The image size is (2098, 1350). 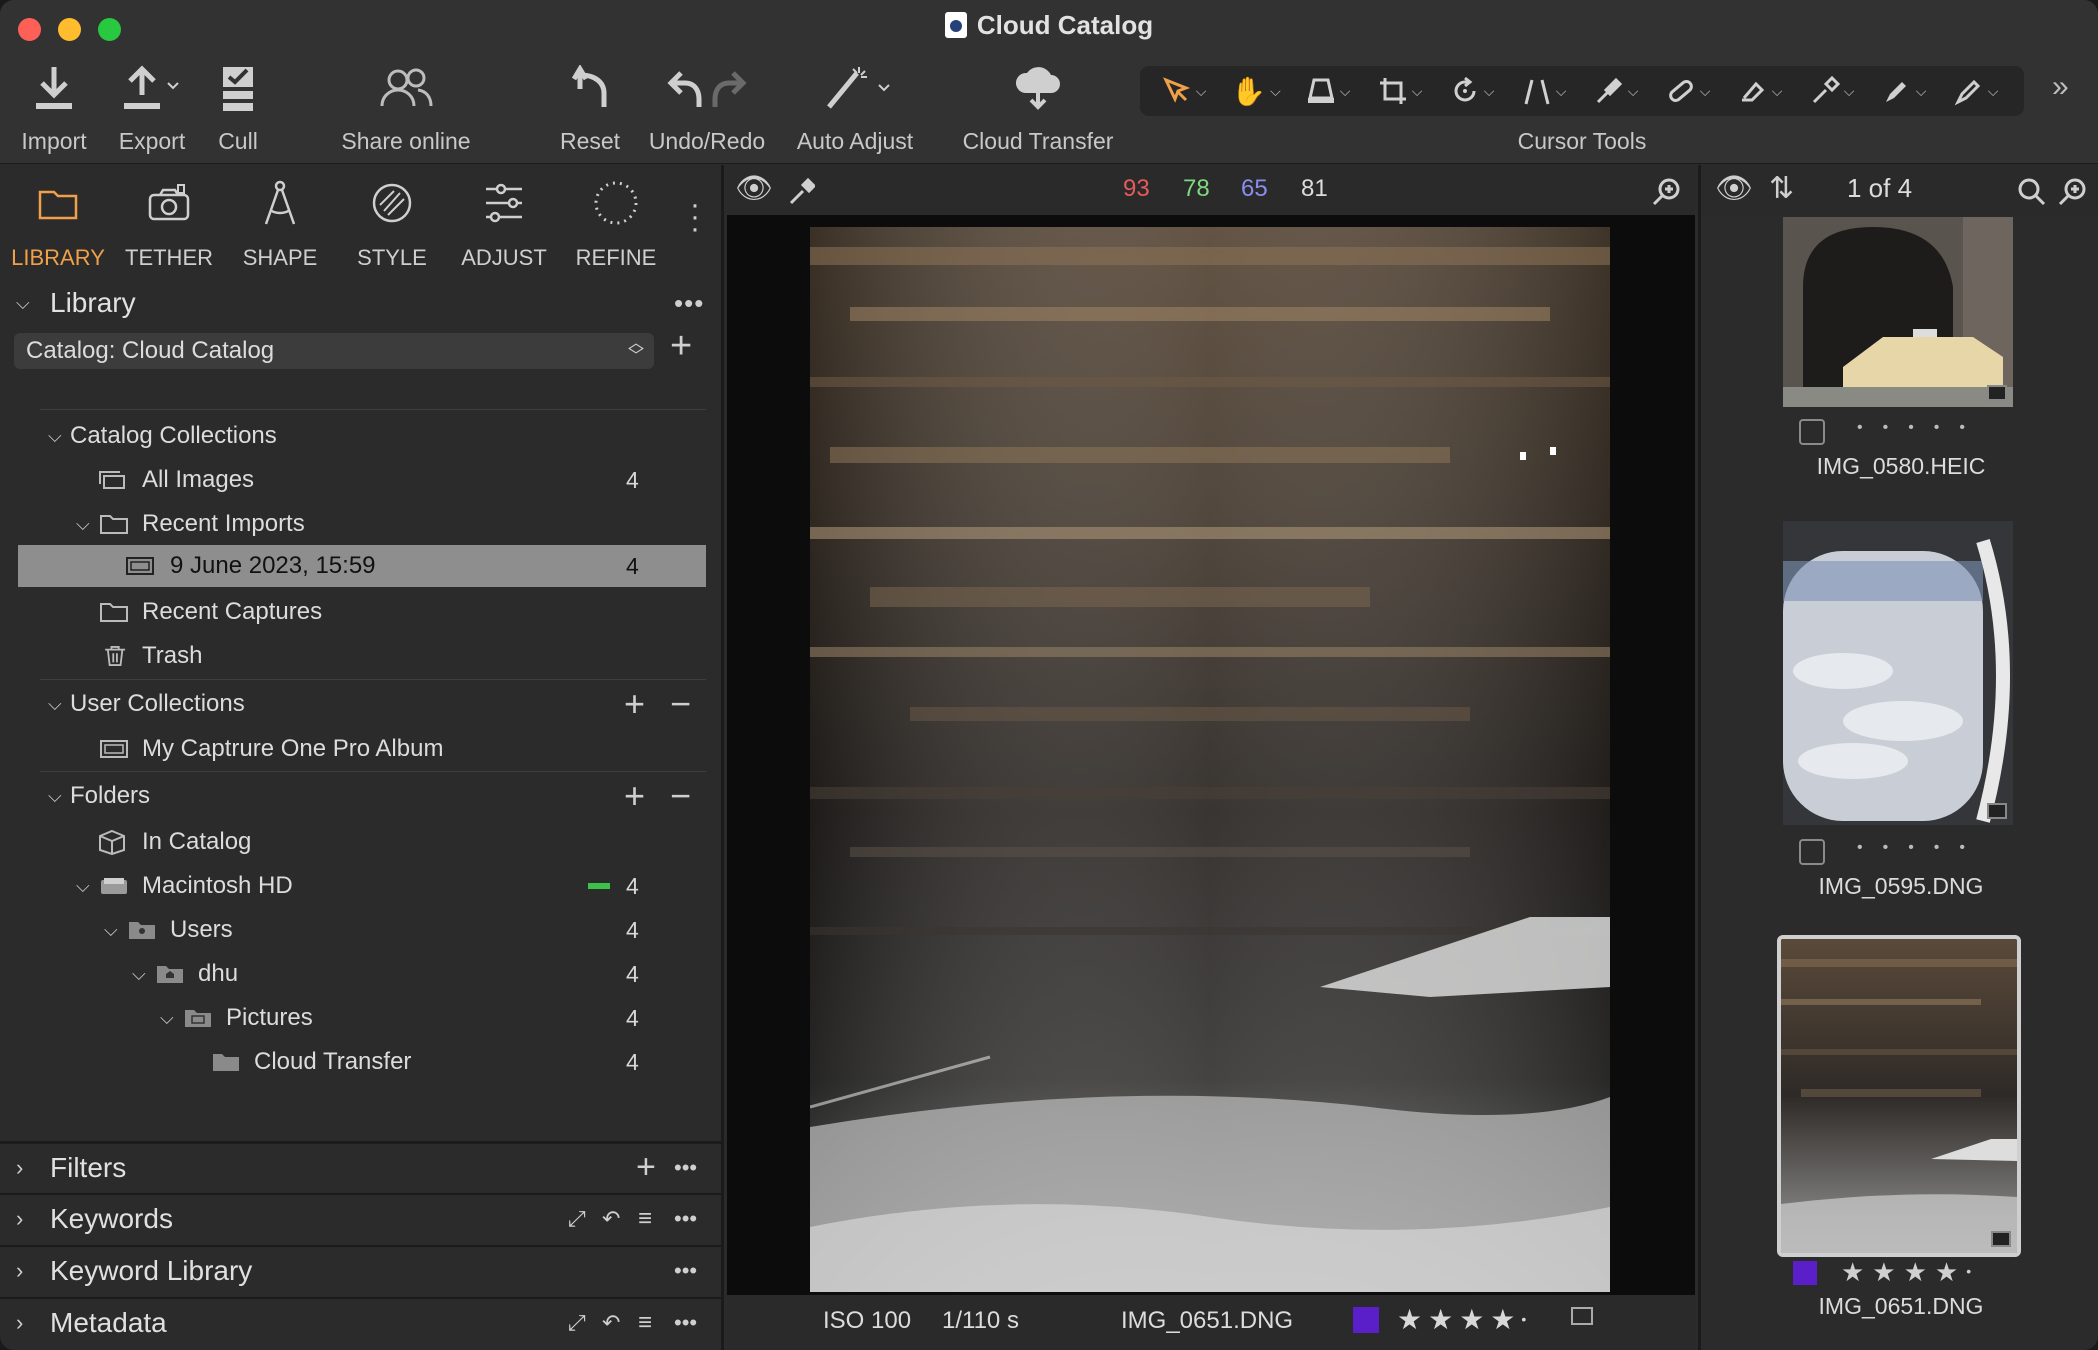 What do you see at coordinates (362, 842) in the screenshot?
I see `folder-in-catalog: In Catalog` at bounding box center [362, 842].